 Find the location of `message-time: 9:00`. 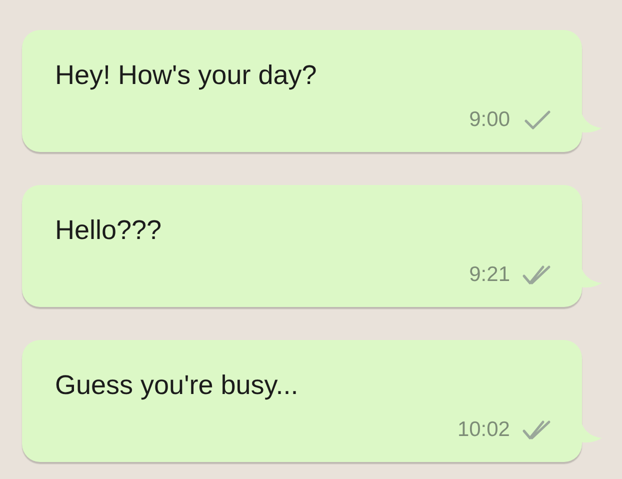

message-time: 9:00 is located at coordinates (489, 120).